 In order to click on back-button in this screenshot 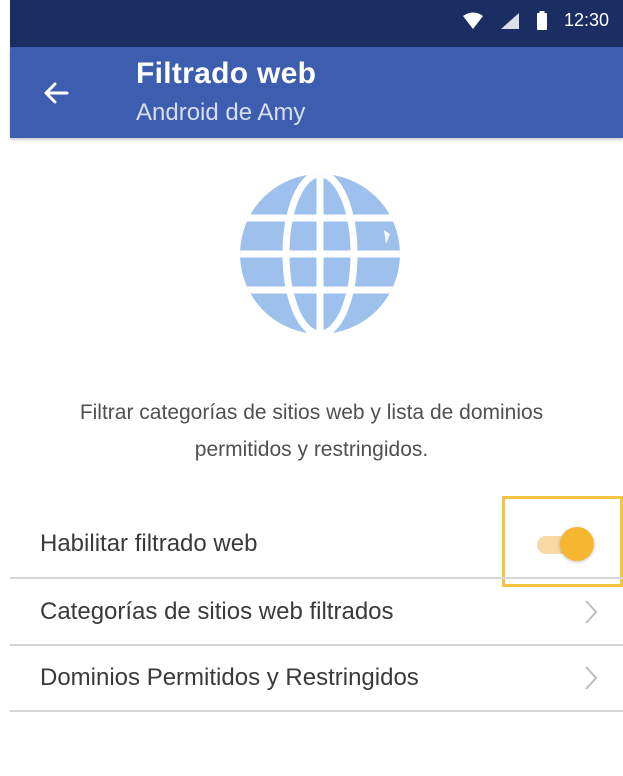, I will do `click(56, 93)`.